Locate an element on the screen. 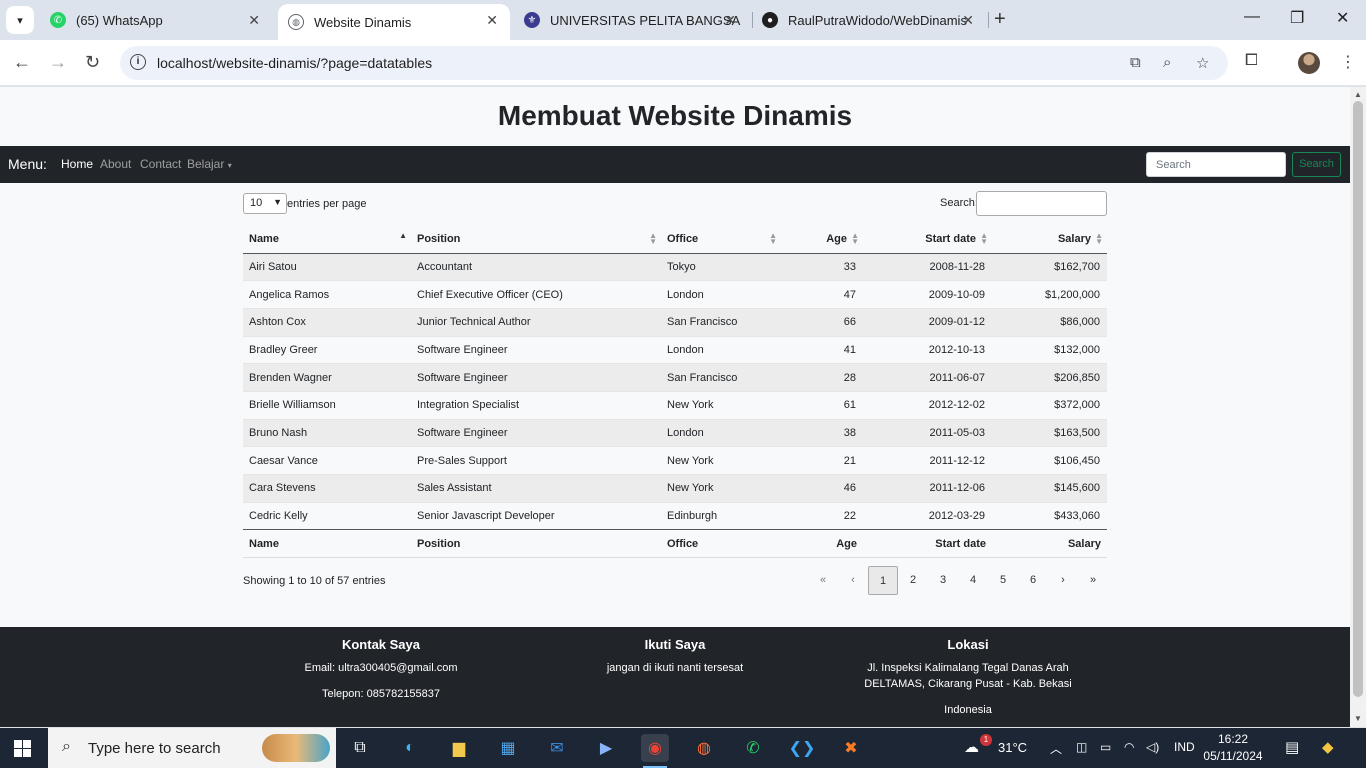 The width and height of the screenshot is (1366, 768). navbar-brand: Menu: is located at coordinates (27, 164).